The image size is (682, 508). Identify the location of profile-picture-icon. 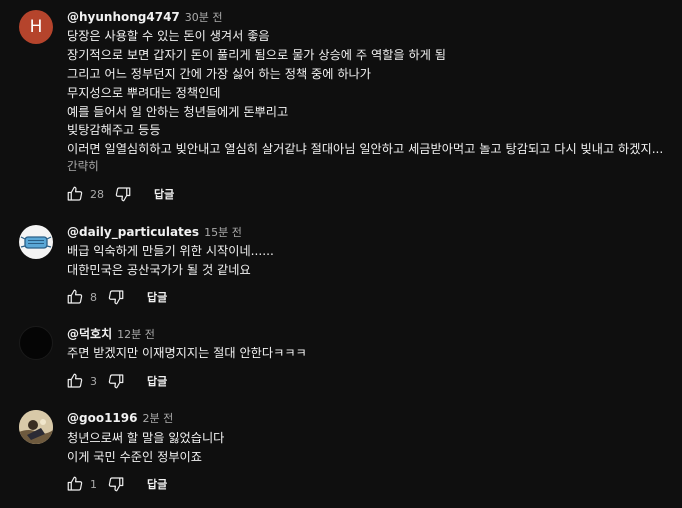
(36, 427).